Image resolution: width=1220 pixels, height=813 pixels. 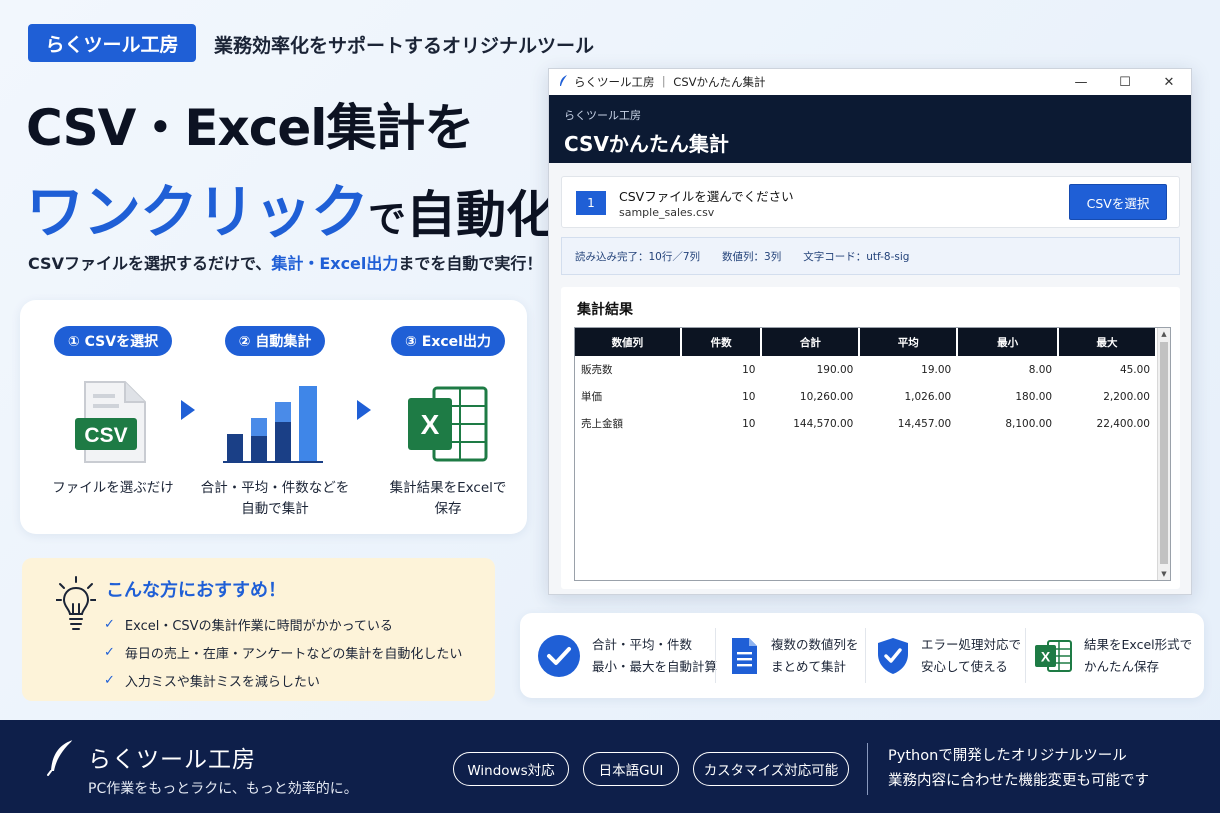 I want to click on file-select-label: CSVファイルを選んでください, so click(x=706, y=196).